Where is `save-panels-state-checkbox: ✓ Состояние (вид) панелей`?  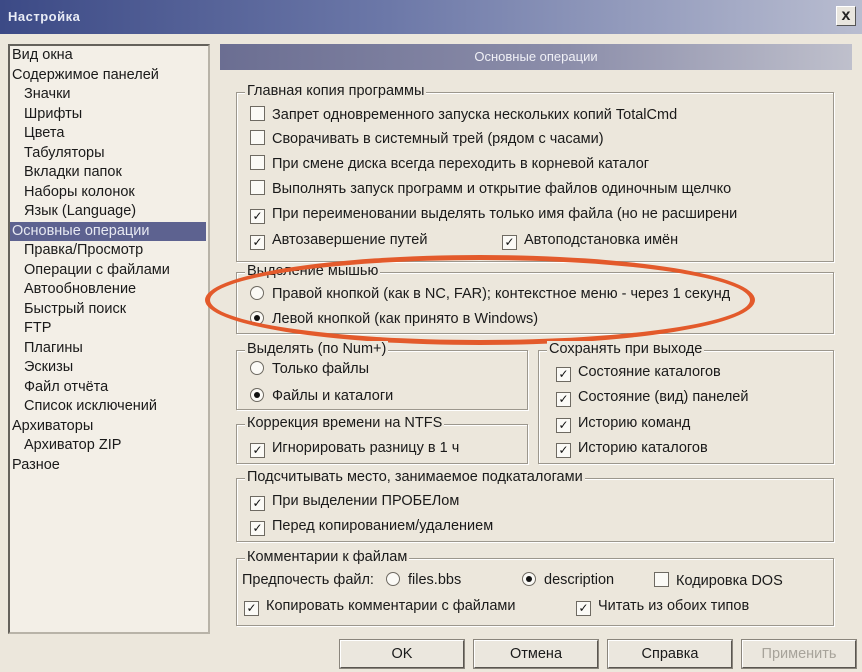
save-panels-state-checkbox: ✓ Состояние (вид) панелей is located at coordinates (652, 398).